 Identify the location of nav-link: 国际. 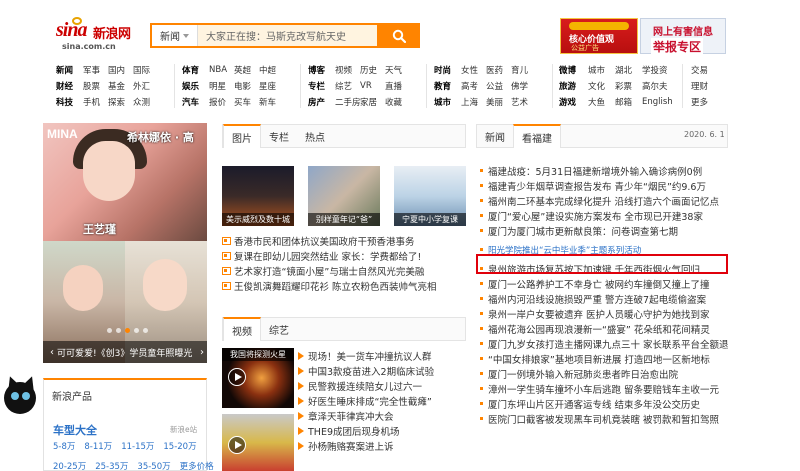
(145, 70).